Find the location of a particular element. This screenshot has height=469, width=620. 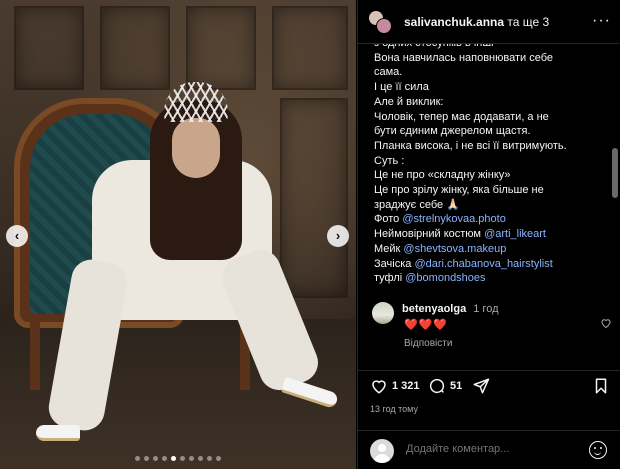

collab-avatars is located at coordinates (380, 21).